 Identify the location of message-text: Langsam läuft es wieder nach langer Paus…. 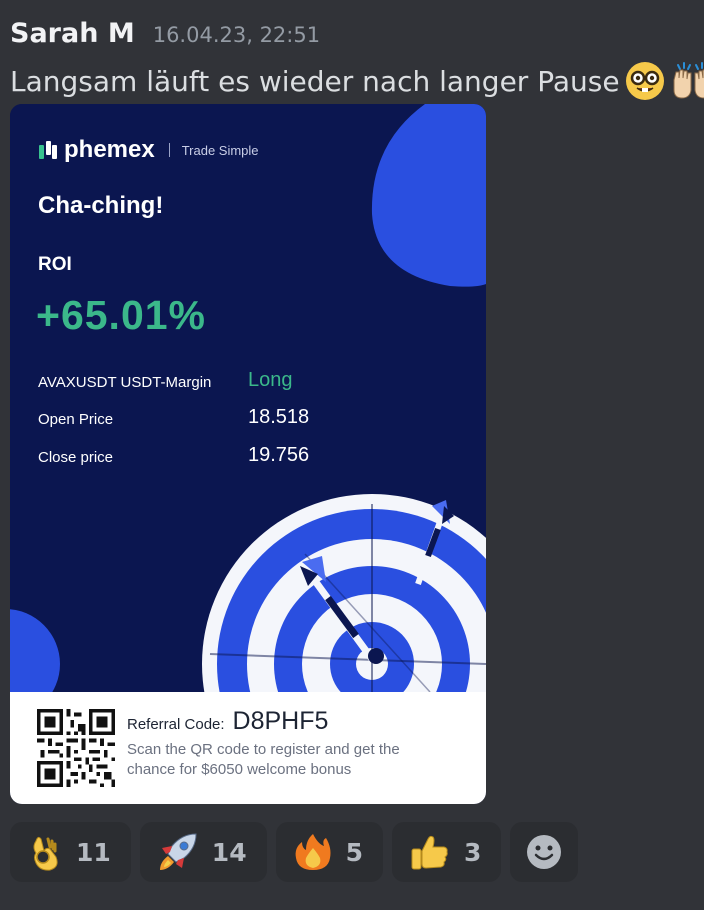
(315, 81).